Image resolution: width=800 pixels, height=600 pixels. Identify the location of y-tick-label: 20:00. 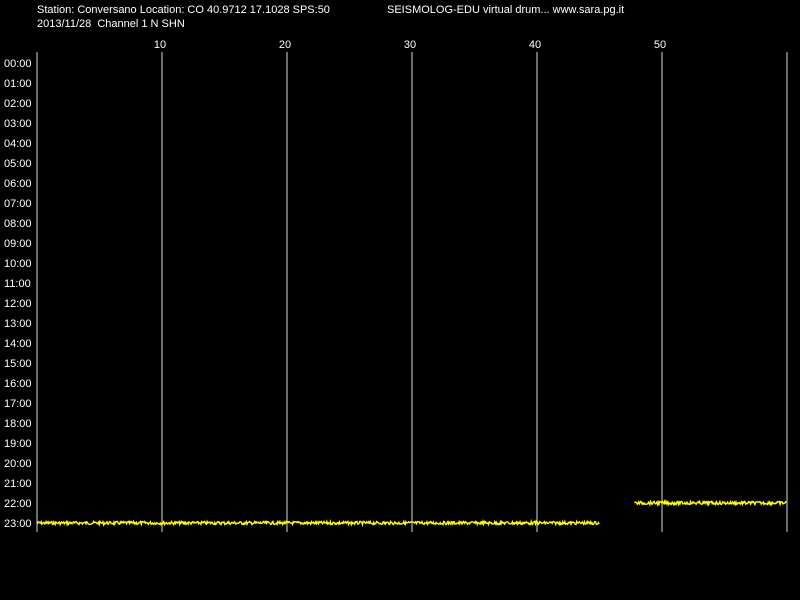
(18, 464).